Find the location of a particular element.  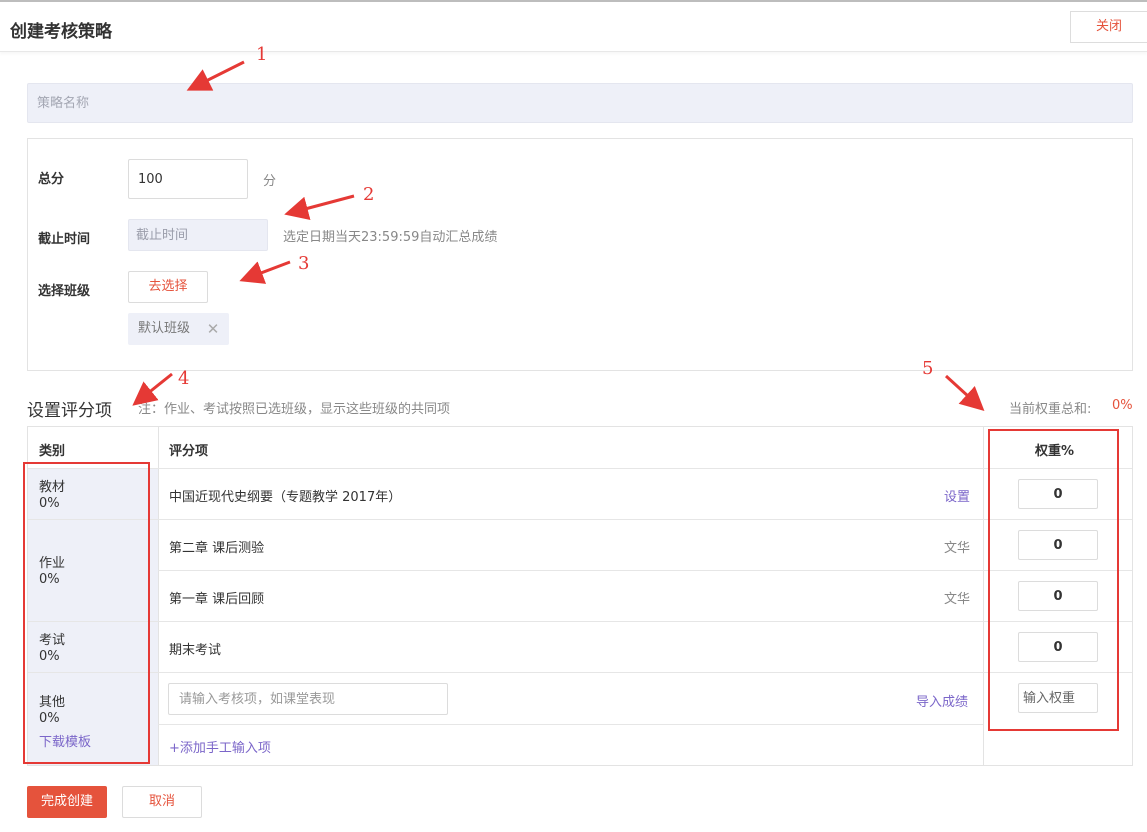

deadline-input is located at coordinates (198, 235).